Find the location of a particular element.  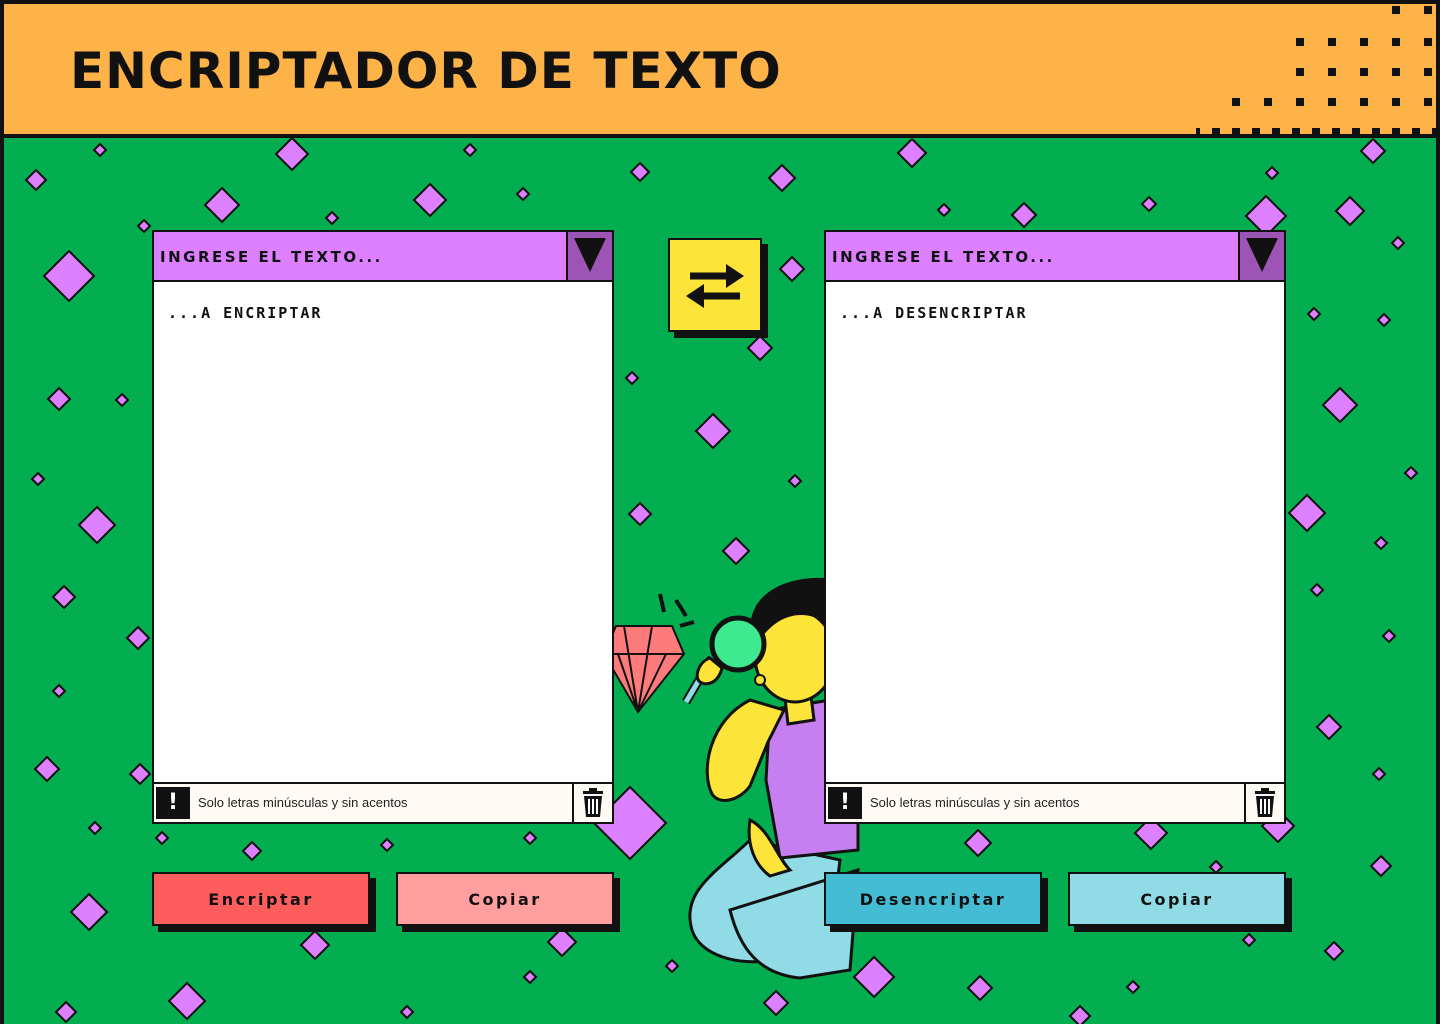

swap-button is located at coordinates (715, 285).